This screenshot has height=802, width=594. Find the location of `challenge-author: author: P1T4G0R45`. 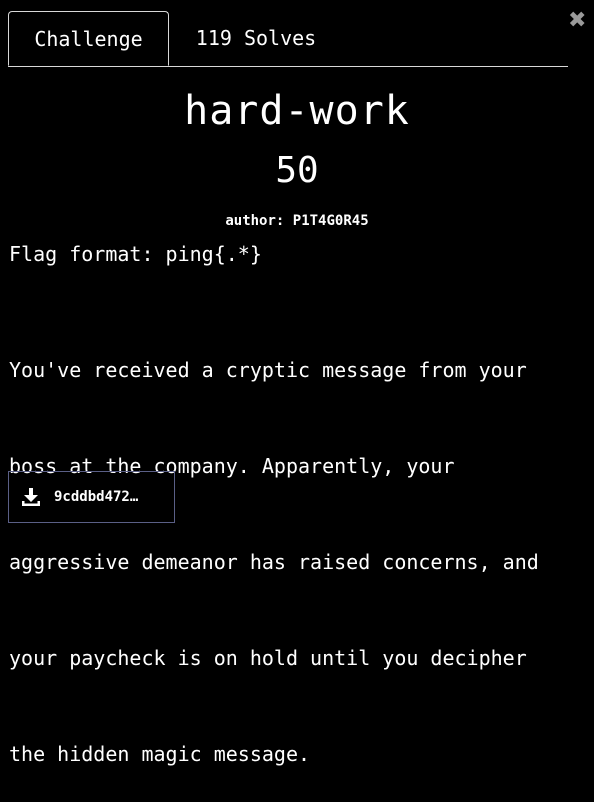

challenge-author: author: P1T4G0R45 is located at coordinates (297, 221).